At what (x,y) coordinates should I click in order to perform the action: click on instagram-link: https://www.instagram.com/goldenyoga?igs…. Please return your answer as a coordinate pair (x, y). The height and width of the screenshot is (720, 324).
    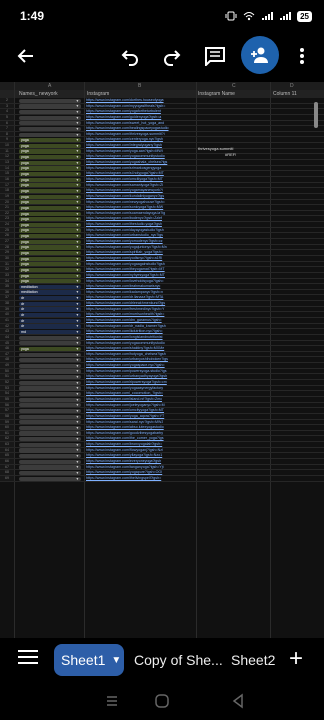
    Looking at the image, I should click on (140, 117).